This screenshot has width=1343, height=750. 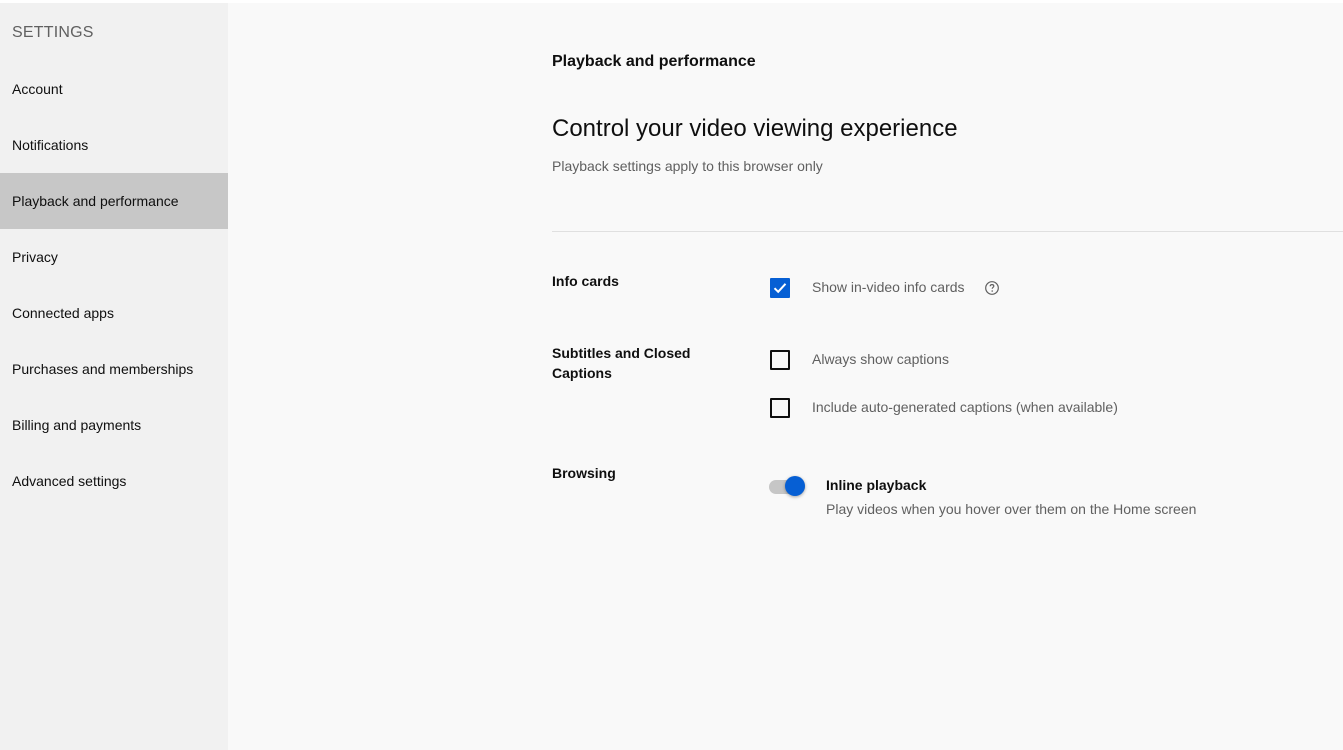 What do you see at coordinates (53, 32) in the screenshot?
I see `sidebar-heading: SETTINGS` at bounding box center [53, 32].